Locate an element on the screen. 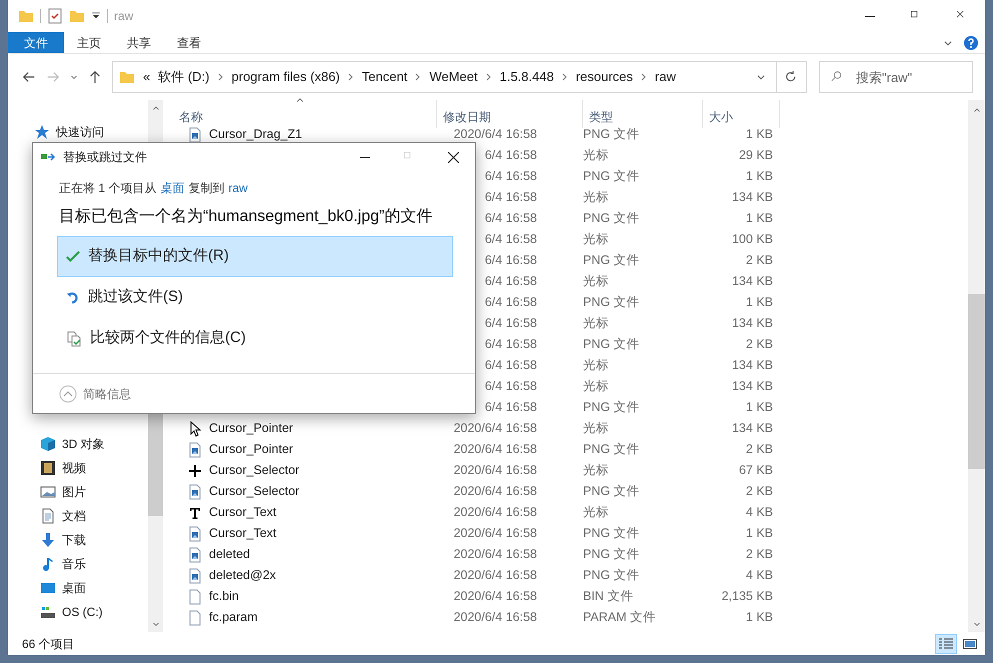 This screenshot has width=993, height=663. size-cell: 100 KB is located at coordinates (752, 239).